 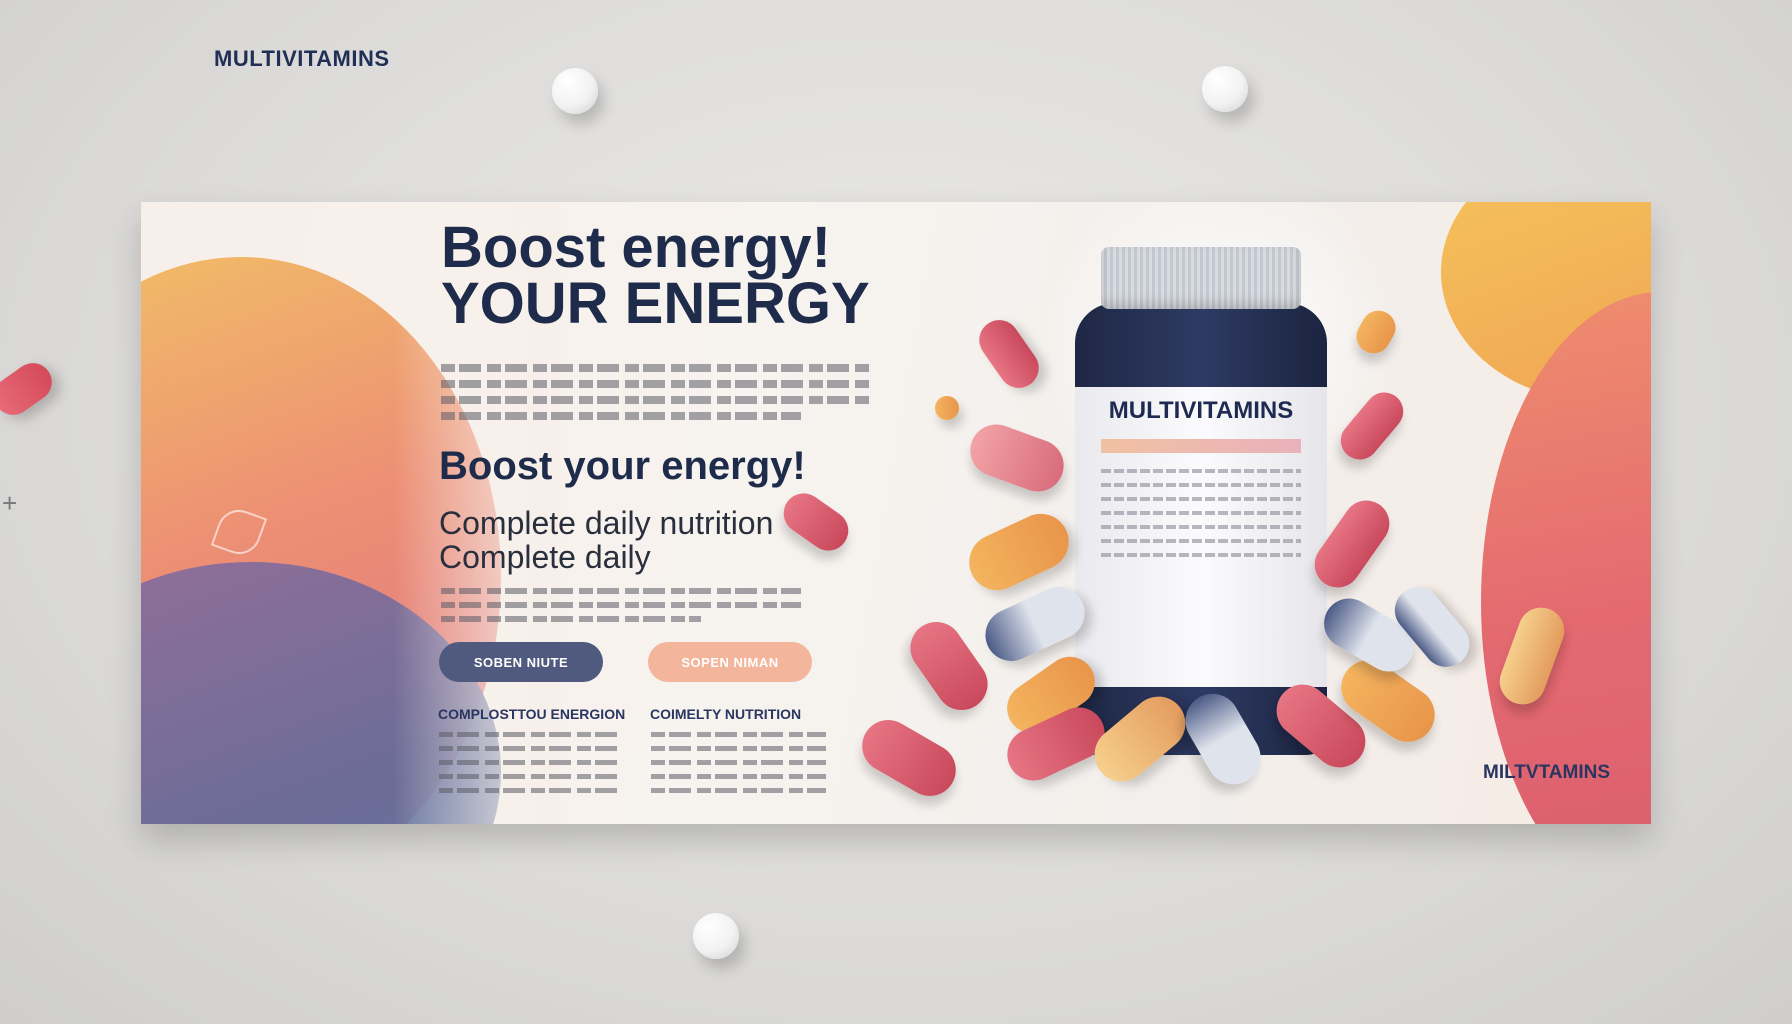 I want to click on column-heading-nutrition: COIMELTY NUTRITION, so click(x=726, y=714).